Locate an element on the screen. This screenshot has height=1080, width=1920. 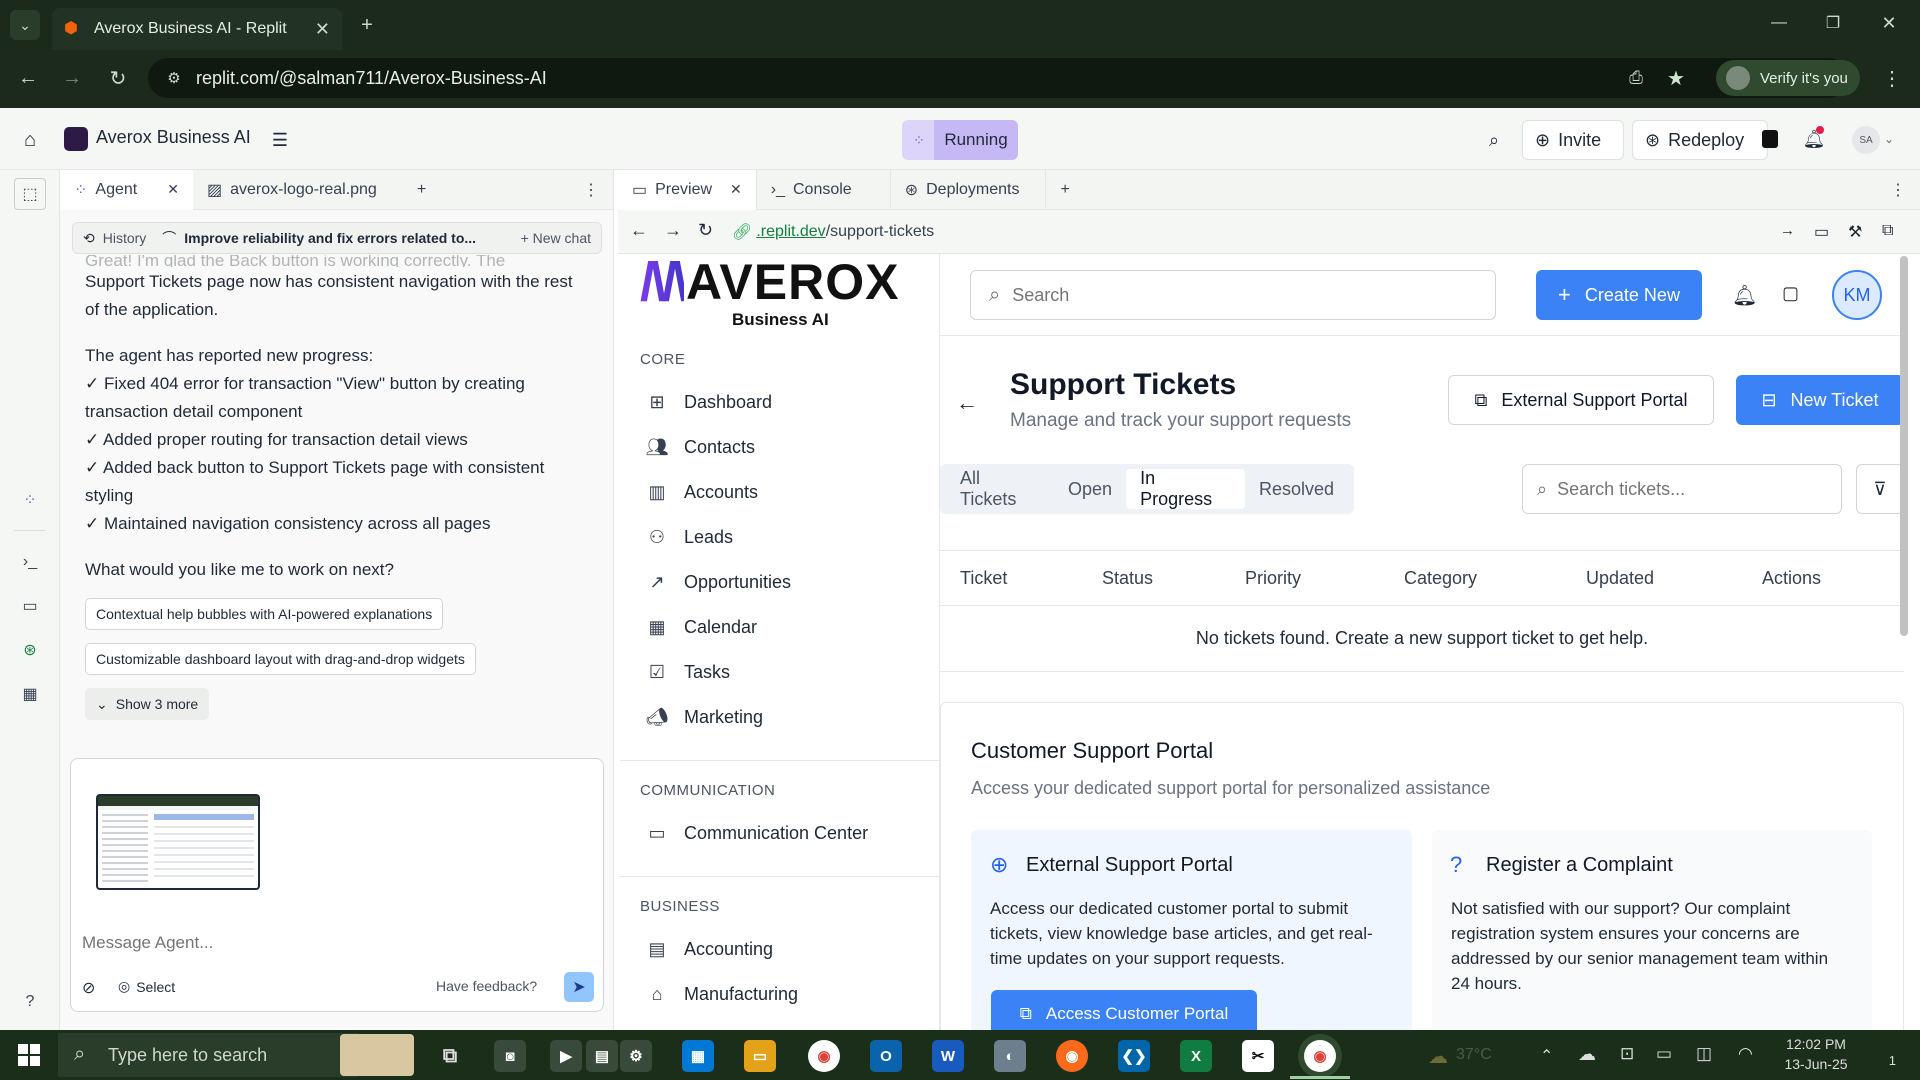
files-app-icon: ▤ is located at coordinates (602, 1056).